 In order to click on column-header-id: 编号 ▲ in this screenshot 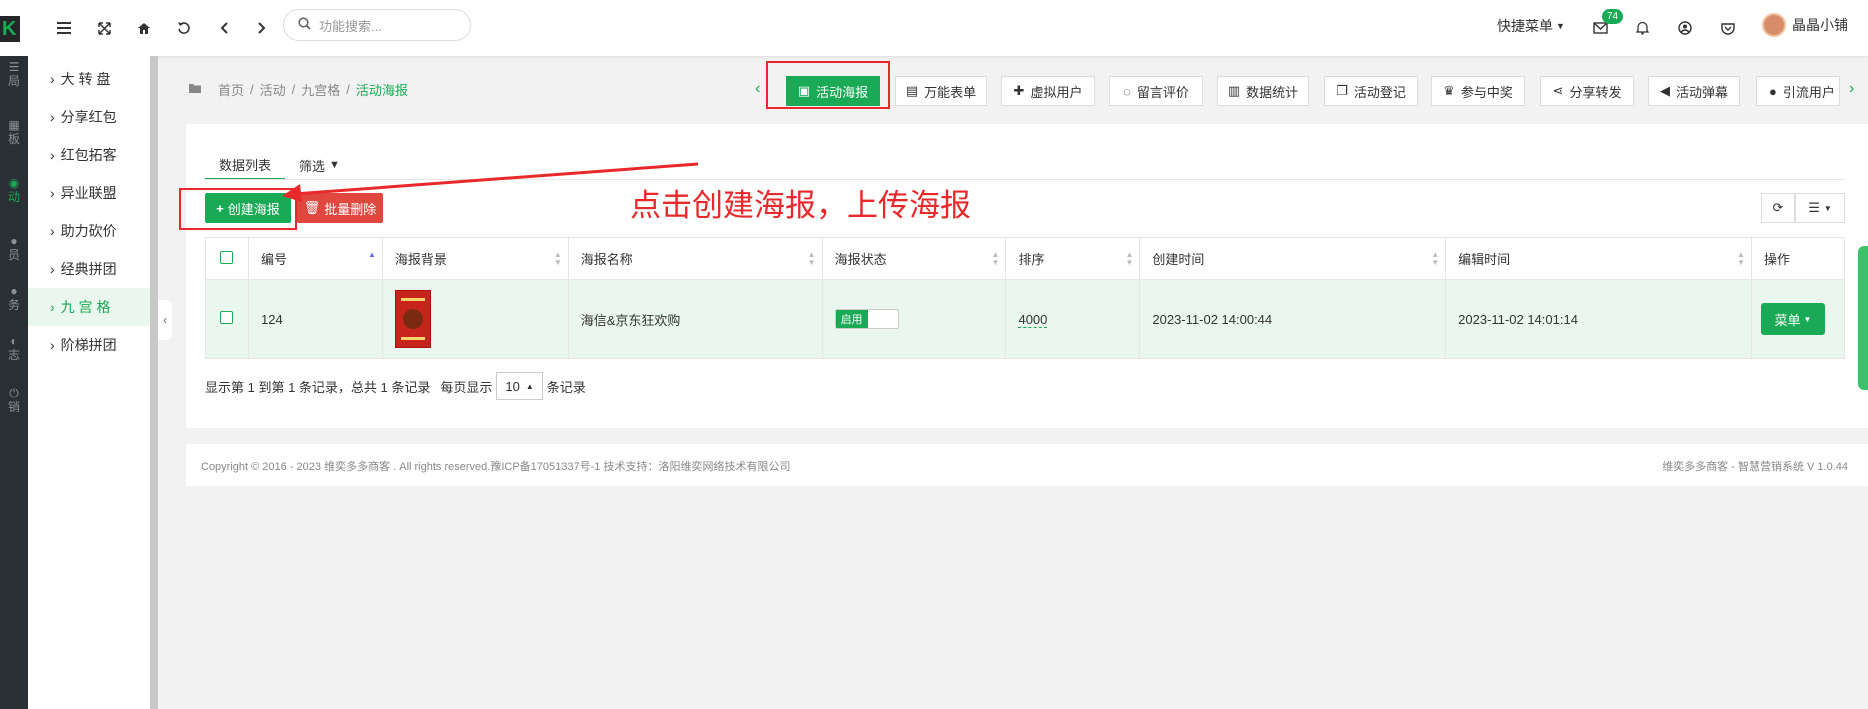, I will do `click(315, 258)`.